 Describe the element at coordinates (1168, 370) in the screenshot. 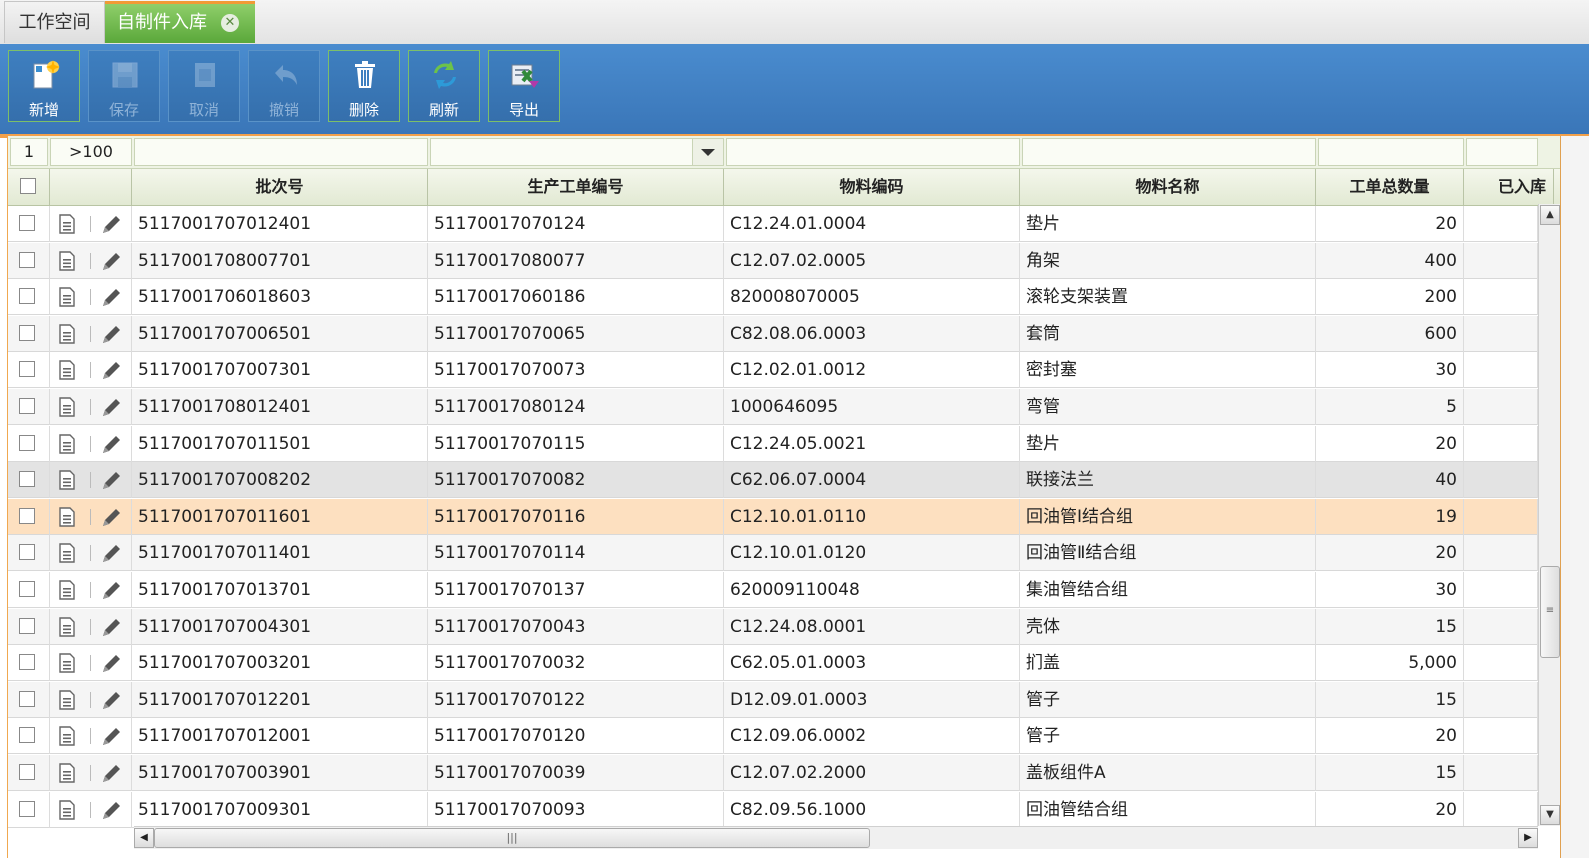

I see `cell-name: 密封塞` at that location.